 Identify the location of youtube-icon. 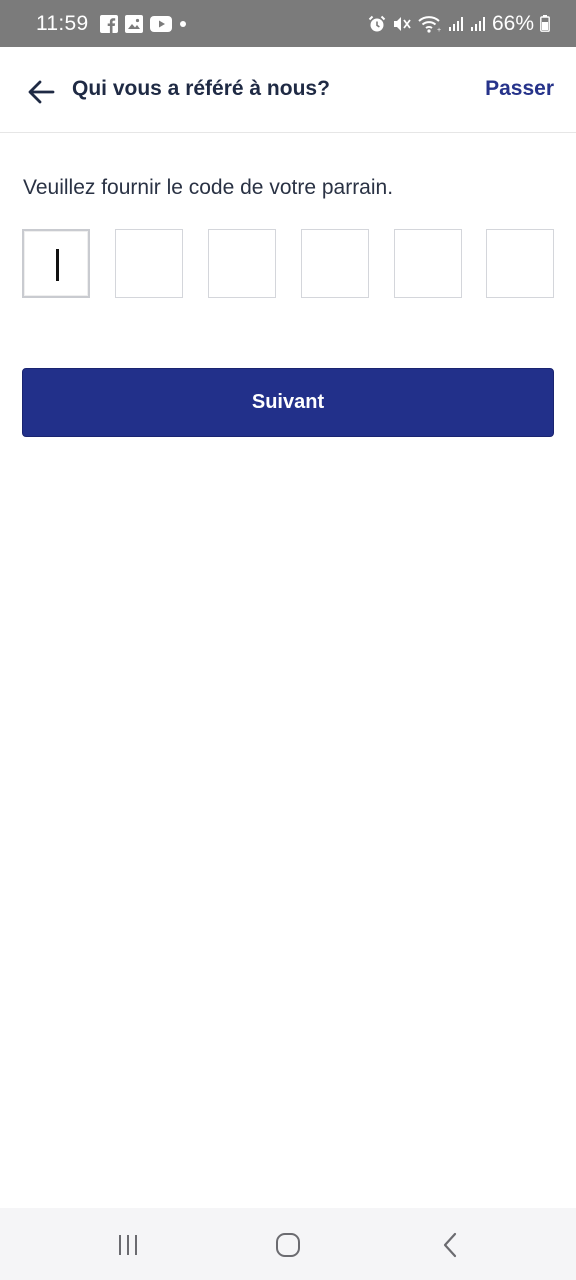
(160, 23).